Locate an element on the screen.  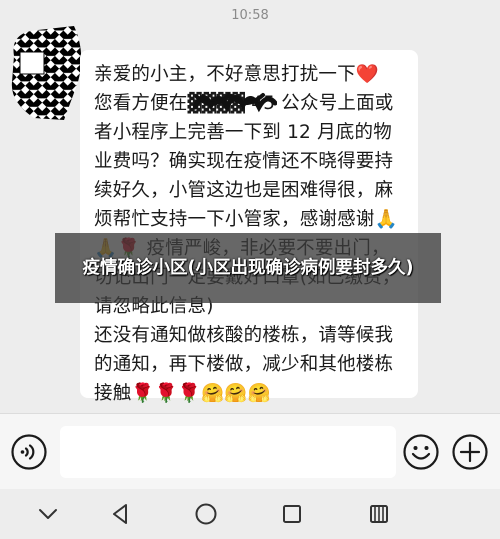
chevron-down-icon is located at coordinates (48, 514).